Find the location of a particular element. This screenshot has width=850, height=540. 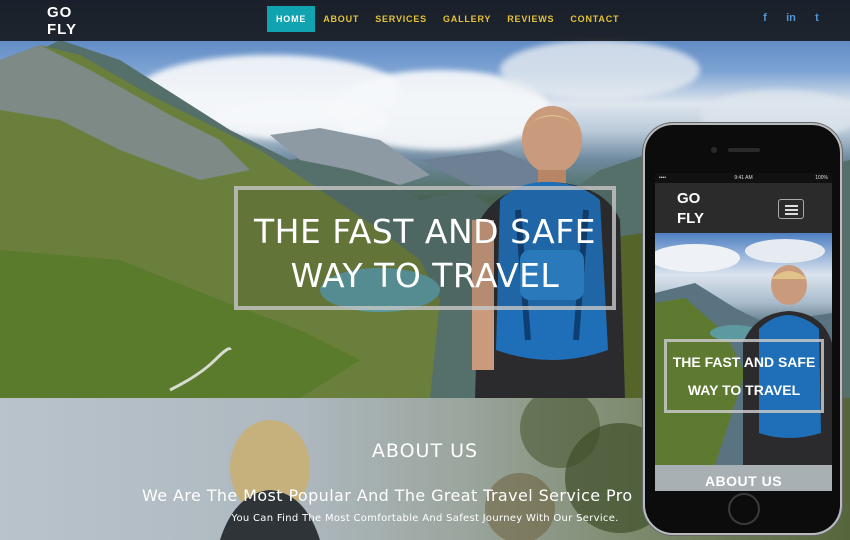

phone-home-button is located at coordinates (744, 509).